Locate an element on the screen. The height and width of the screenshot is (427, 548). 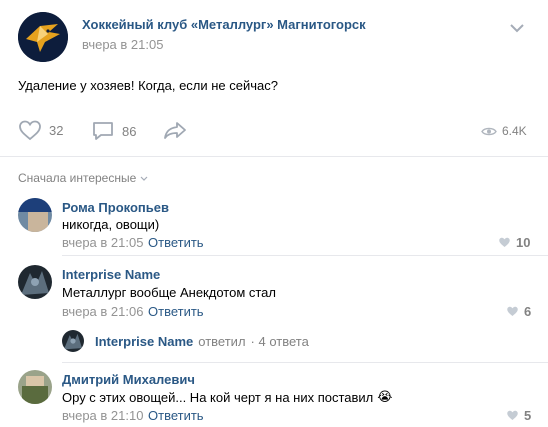
comment-like-button: 10 is located at coordinates (514, 242).